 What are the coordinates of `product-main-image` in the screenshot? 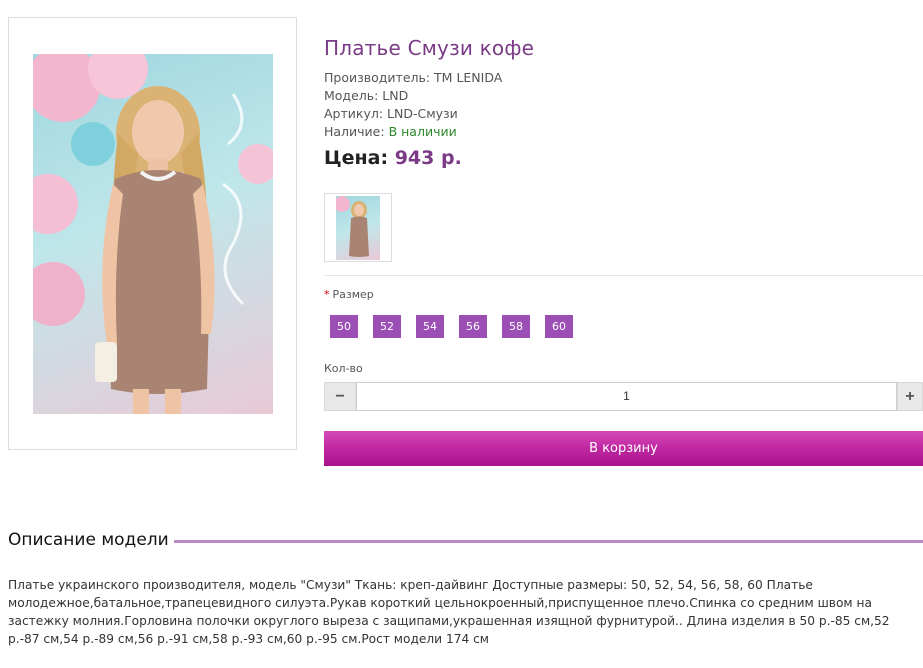 It's located at (153, 234).